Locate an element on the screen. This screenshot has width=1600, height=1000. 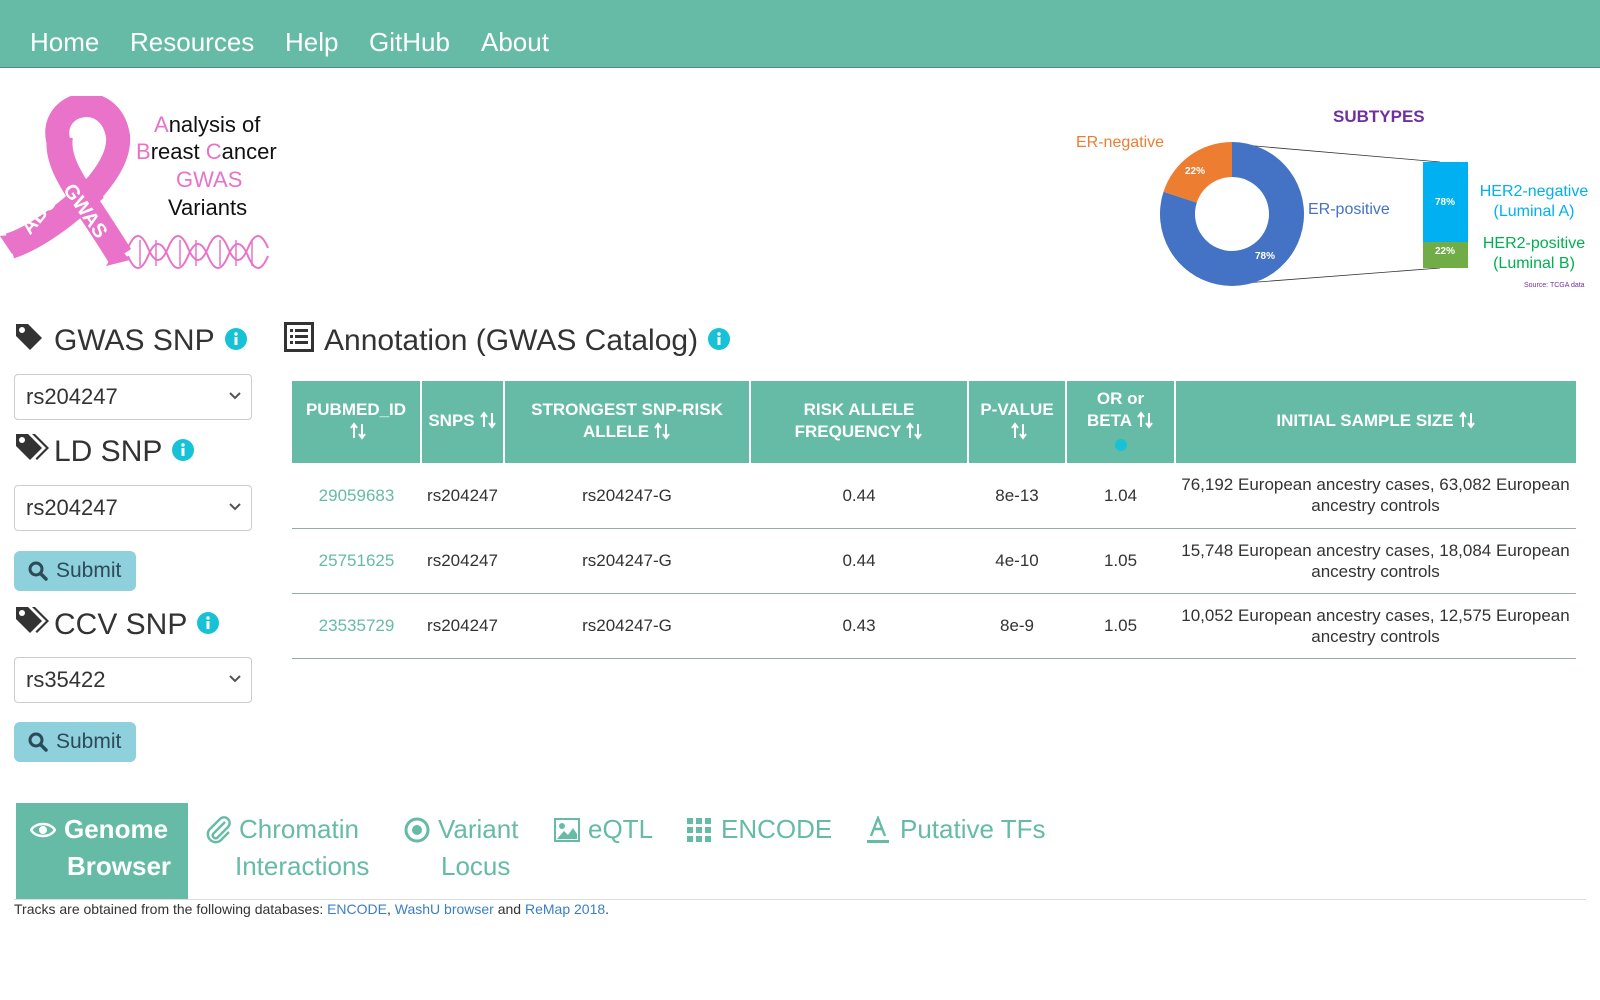
col-header-initial-sample-size: INITIAL SAMPLE SIZE is located at coordinates (1375, 422).